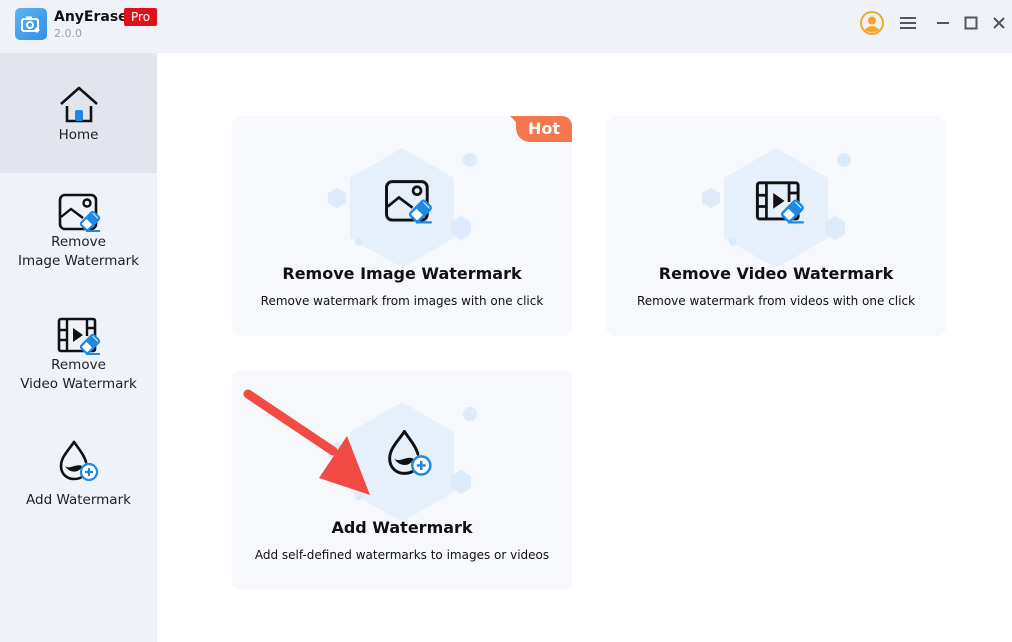 Image resolution: width=1012 pixels, height=642 pixels. I want to click on app-name: AnyErase, so click(91, 17).